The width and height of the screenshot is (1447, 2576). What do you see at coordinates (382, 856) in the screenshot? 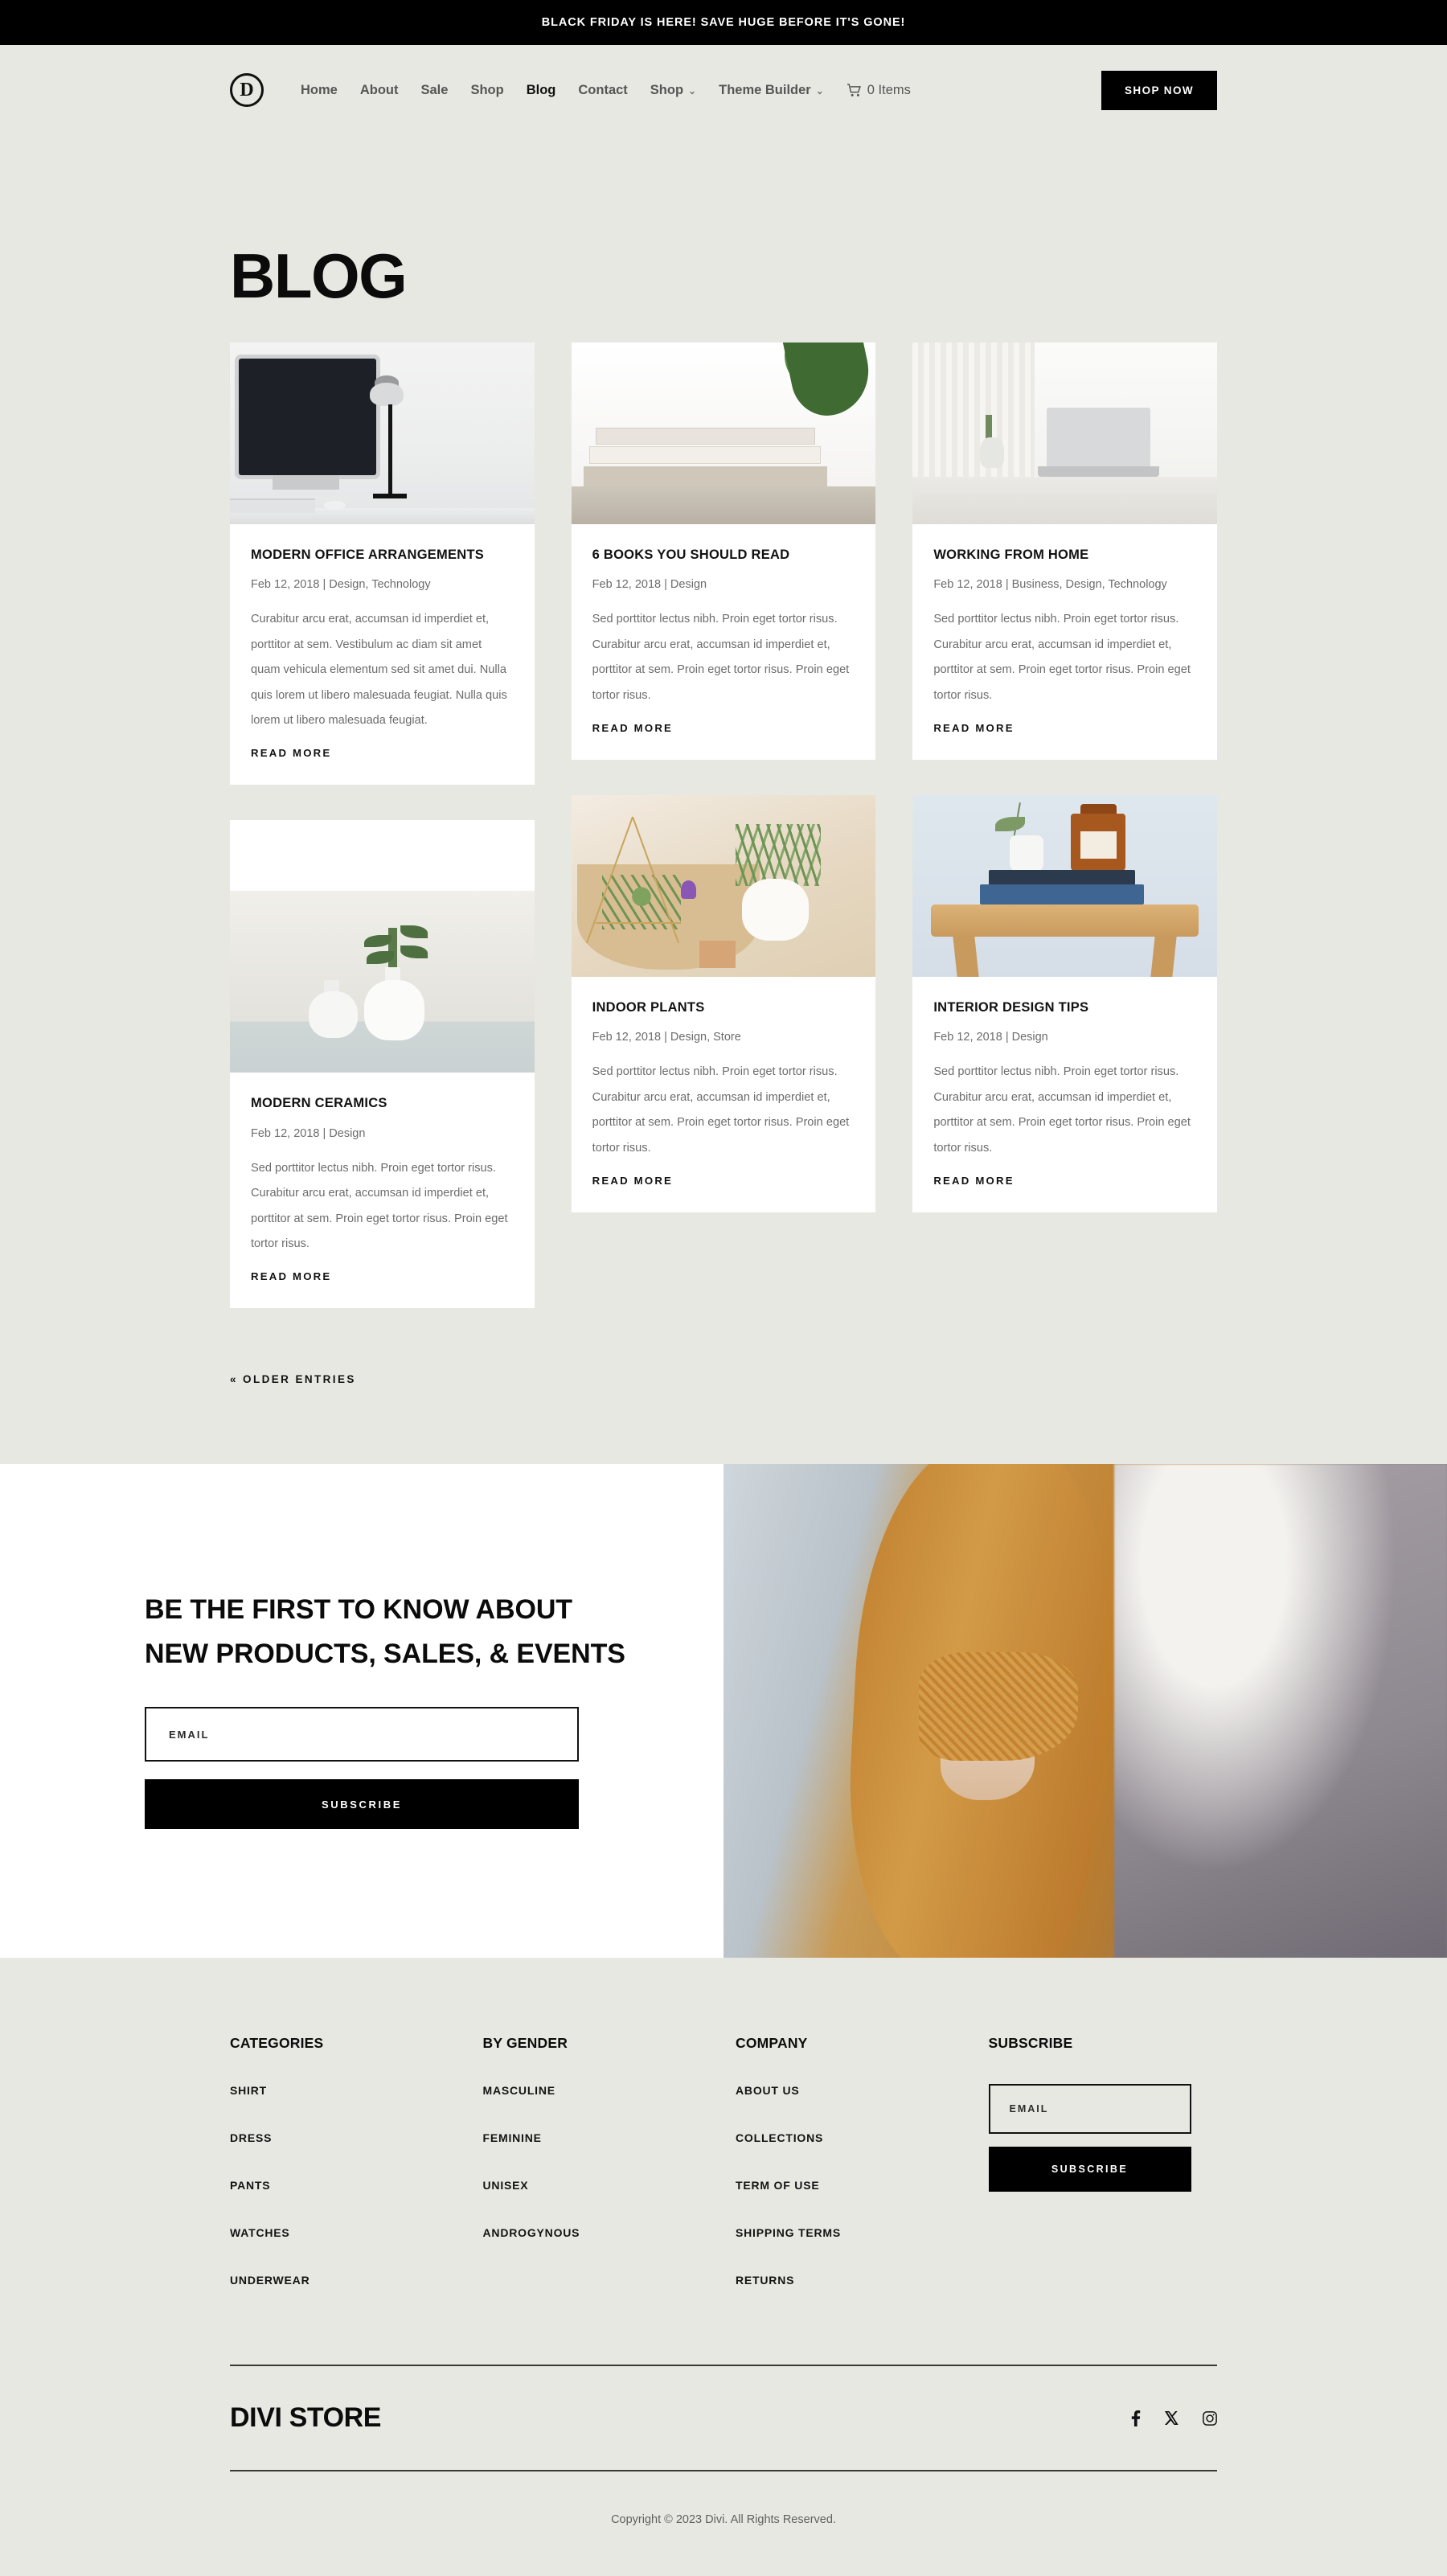
I see `card-offset-spacer` at bounding box center [382, 856].